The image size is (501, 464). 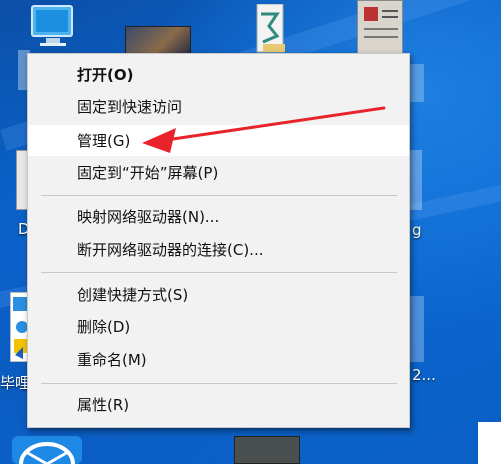 I want to click on menu-item-open: 打开(O), so click(x=218, y=74).